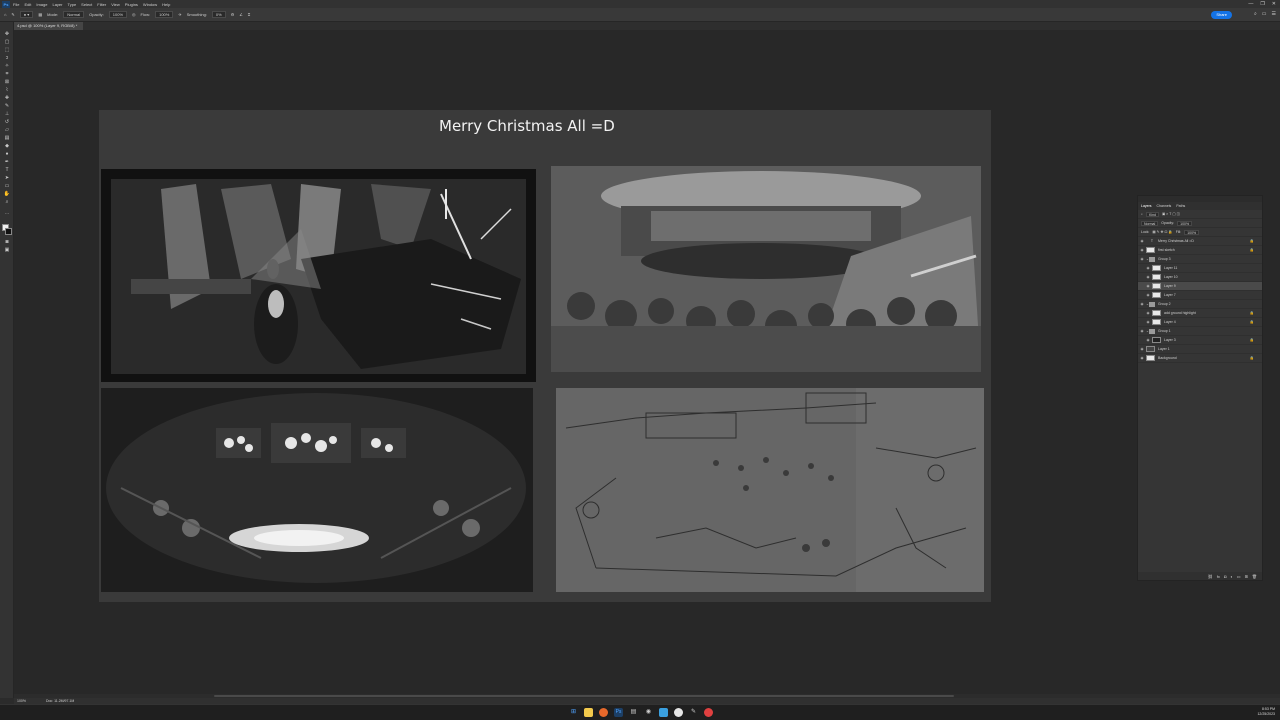  Describe the element at coordinates (603, 712) in the screenshot. I see `firefox-icon` at that location.